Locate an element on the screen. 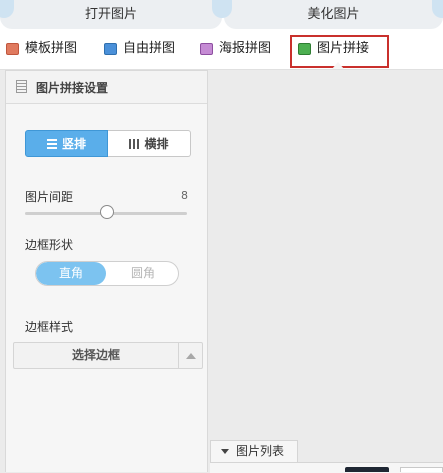 The height and width of the screenshot is (473, 443). image-list-label: 图片列表 is located at coordinates (260, 451).